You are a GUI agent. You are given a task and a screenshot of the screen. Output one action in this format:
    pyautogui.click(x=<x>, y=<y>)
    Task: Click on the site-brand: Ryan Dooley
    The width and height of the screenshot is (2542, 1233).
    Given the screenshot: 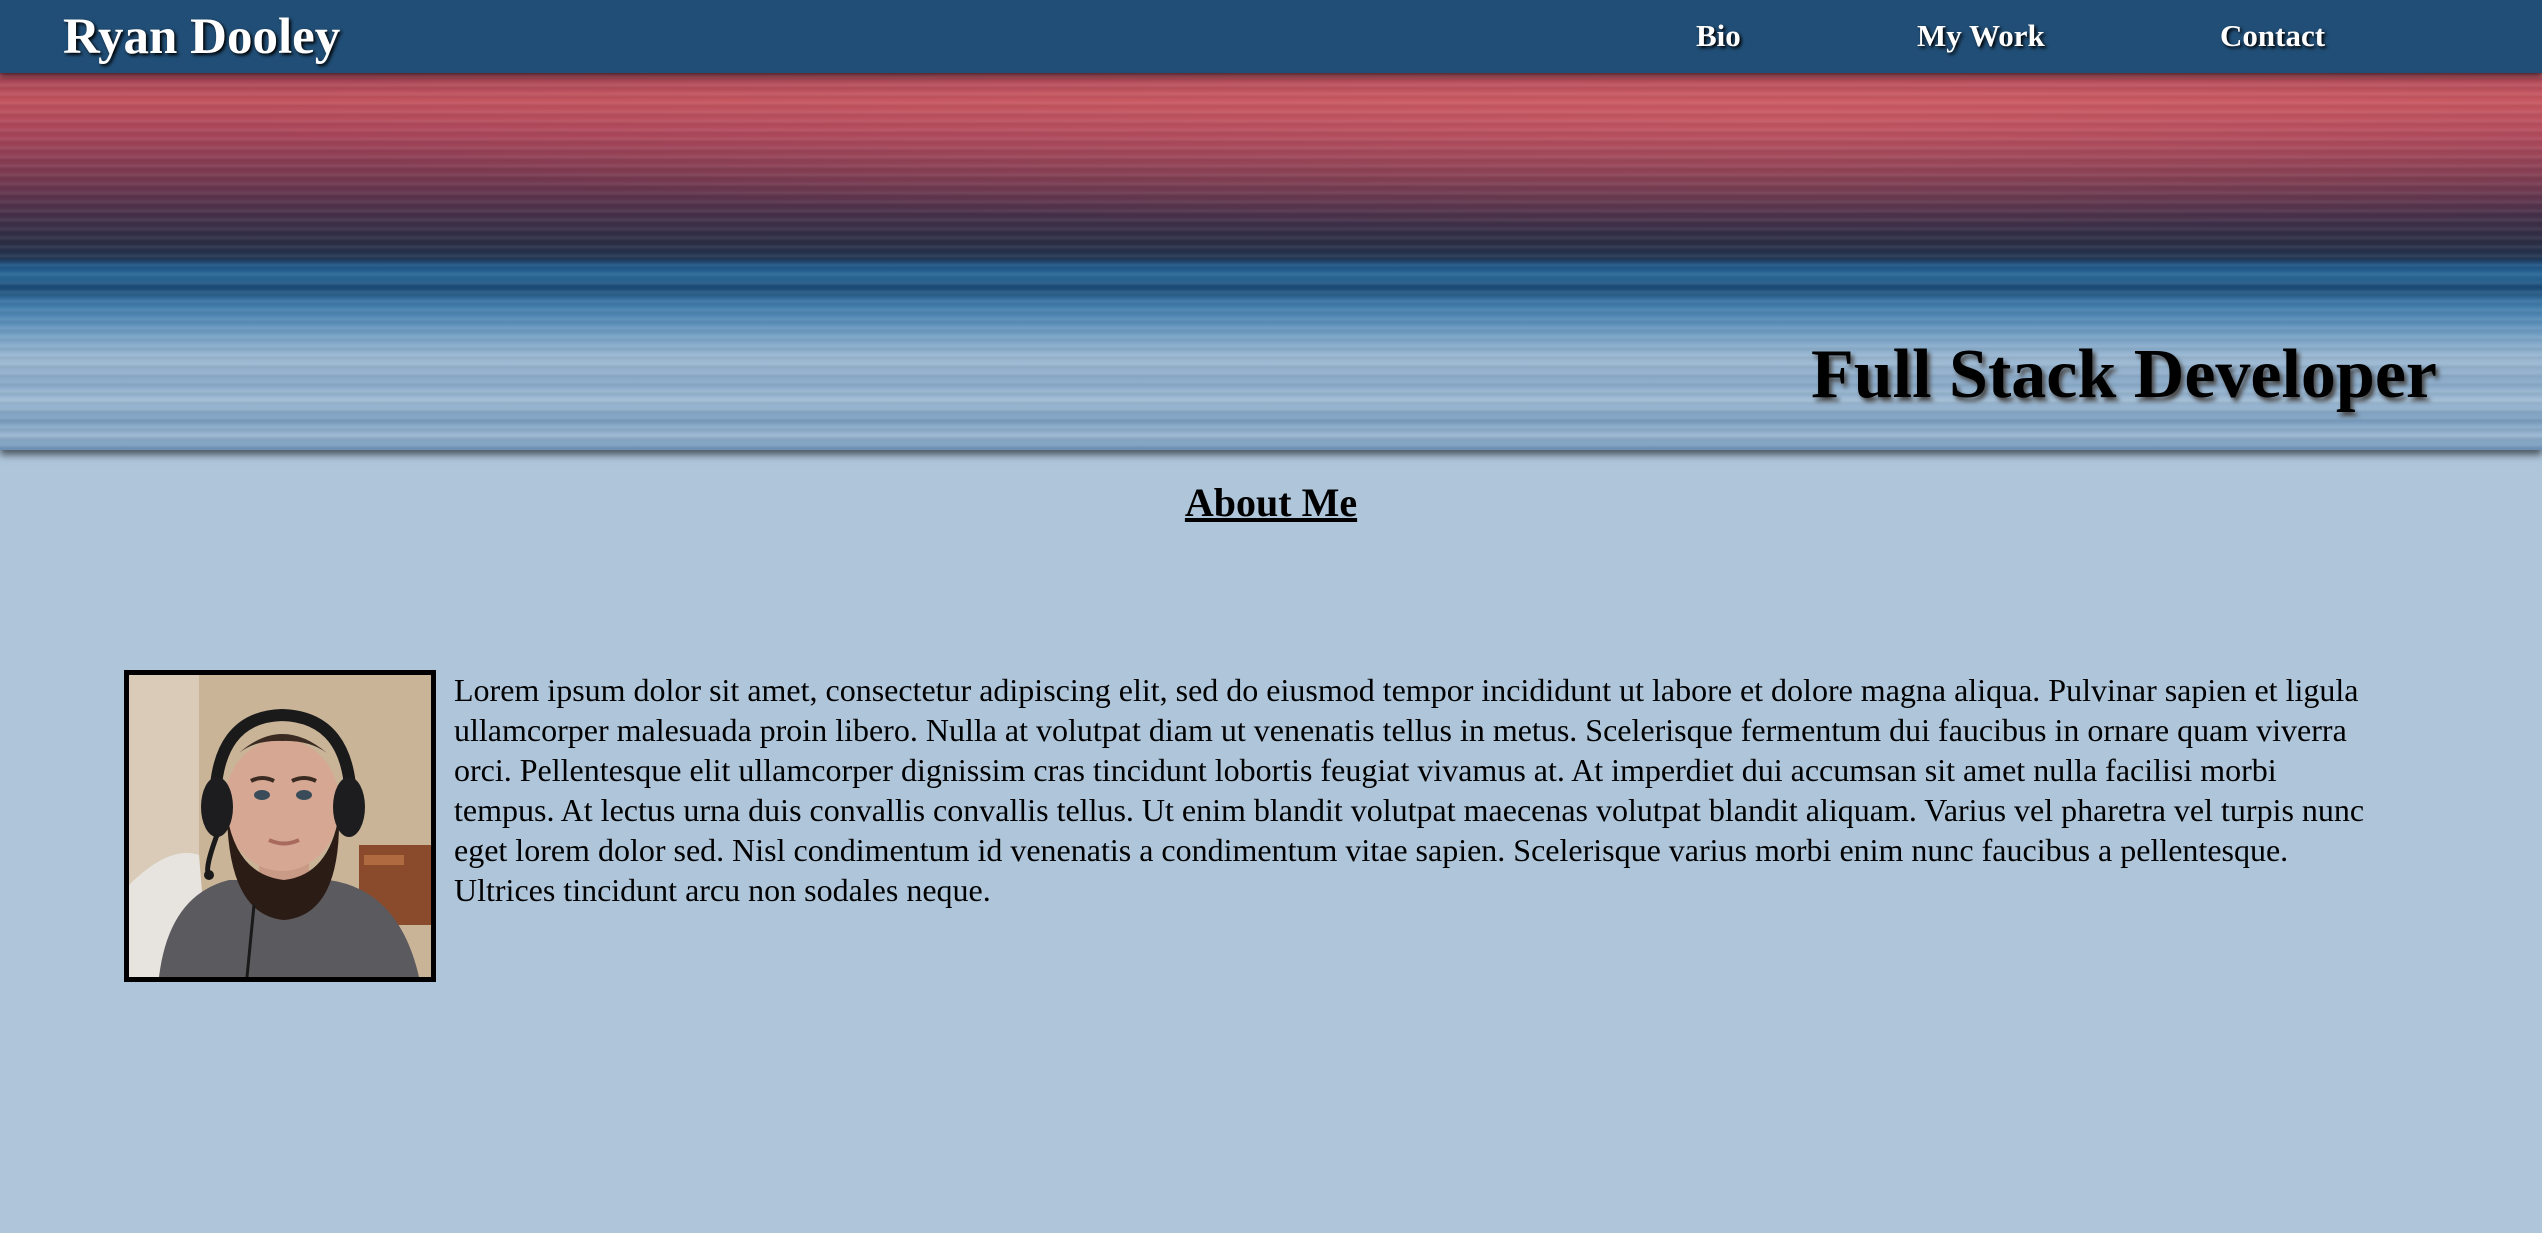 What is the action you would take?
    pyautogui.click(x=201, y=37)
    